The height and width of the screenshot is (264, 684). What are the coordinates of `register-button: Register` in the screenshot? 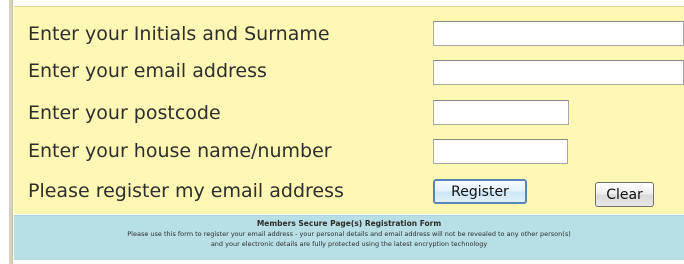 It's located at (480, 191).